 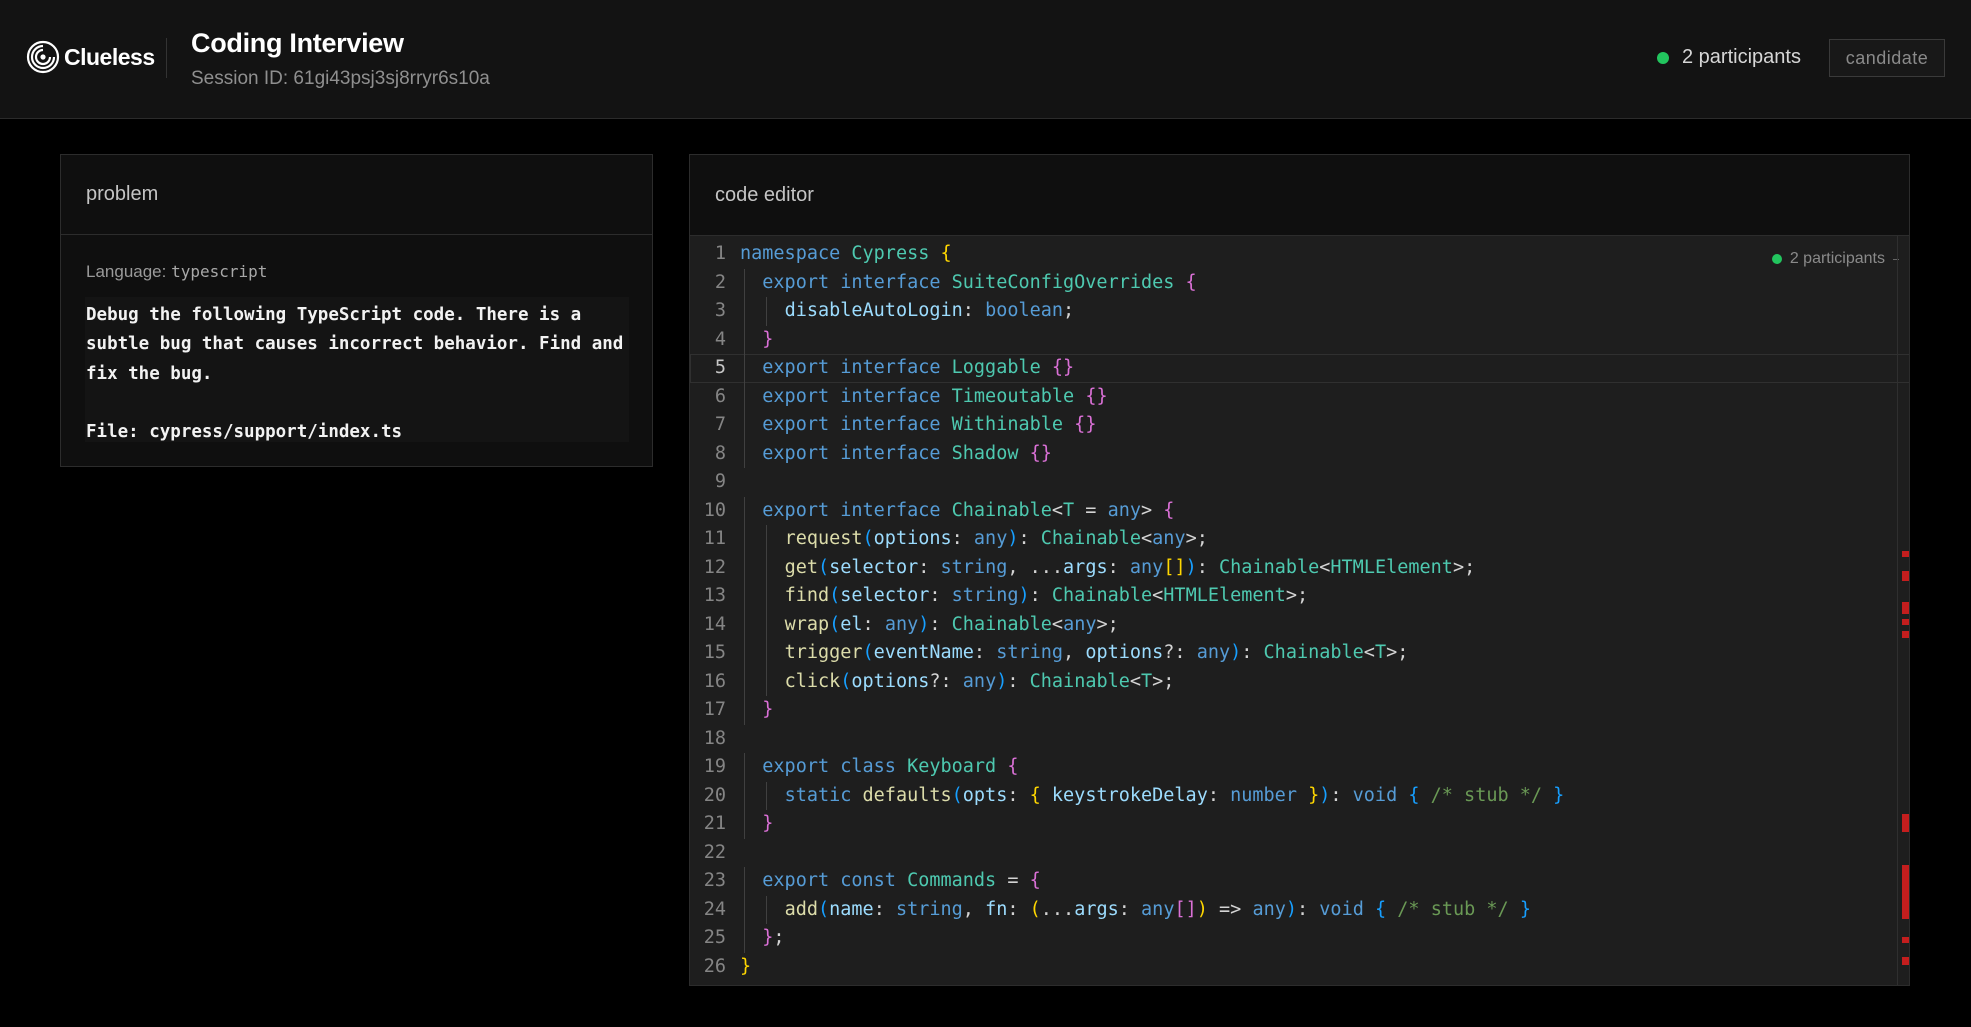 I want to click on code-text: disableAutoLogin: boolean;, so click(x=907, y=310).